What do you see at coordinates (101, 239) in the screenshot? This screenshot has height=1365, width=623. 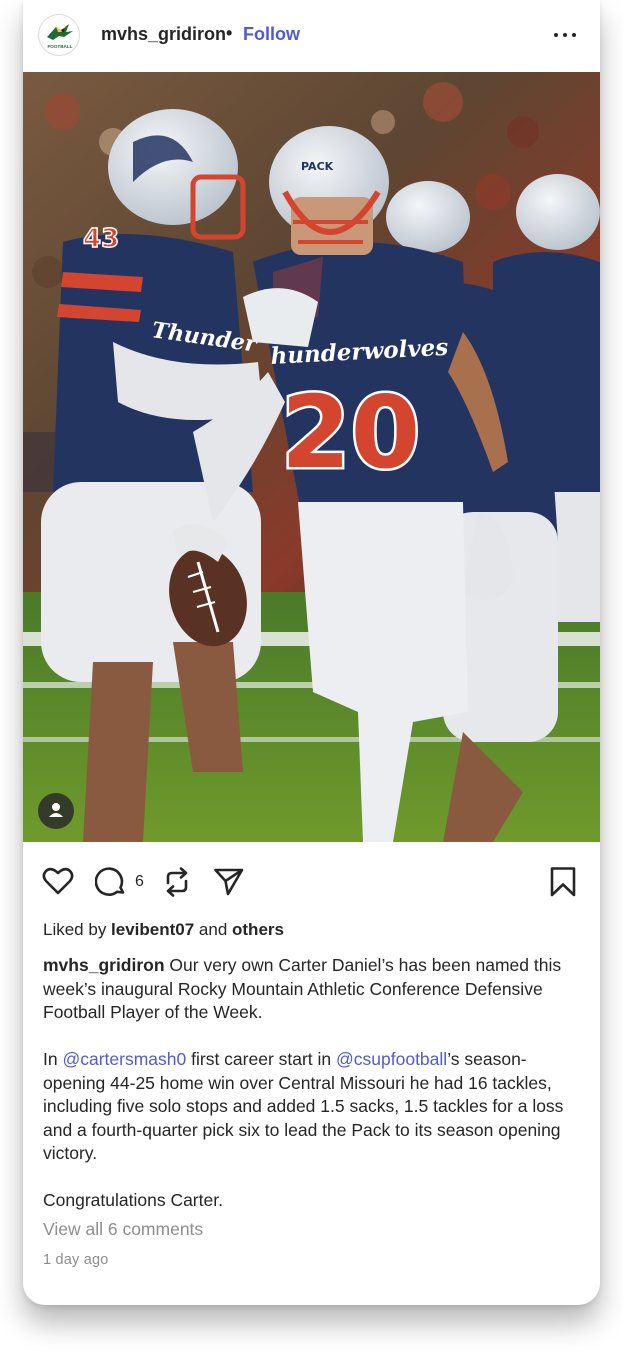 I see `left-jersey-number: 43` at bounding box center [101, 239].